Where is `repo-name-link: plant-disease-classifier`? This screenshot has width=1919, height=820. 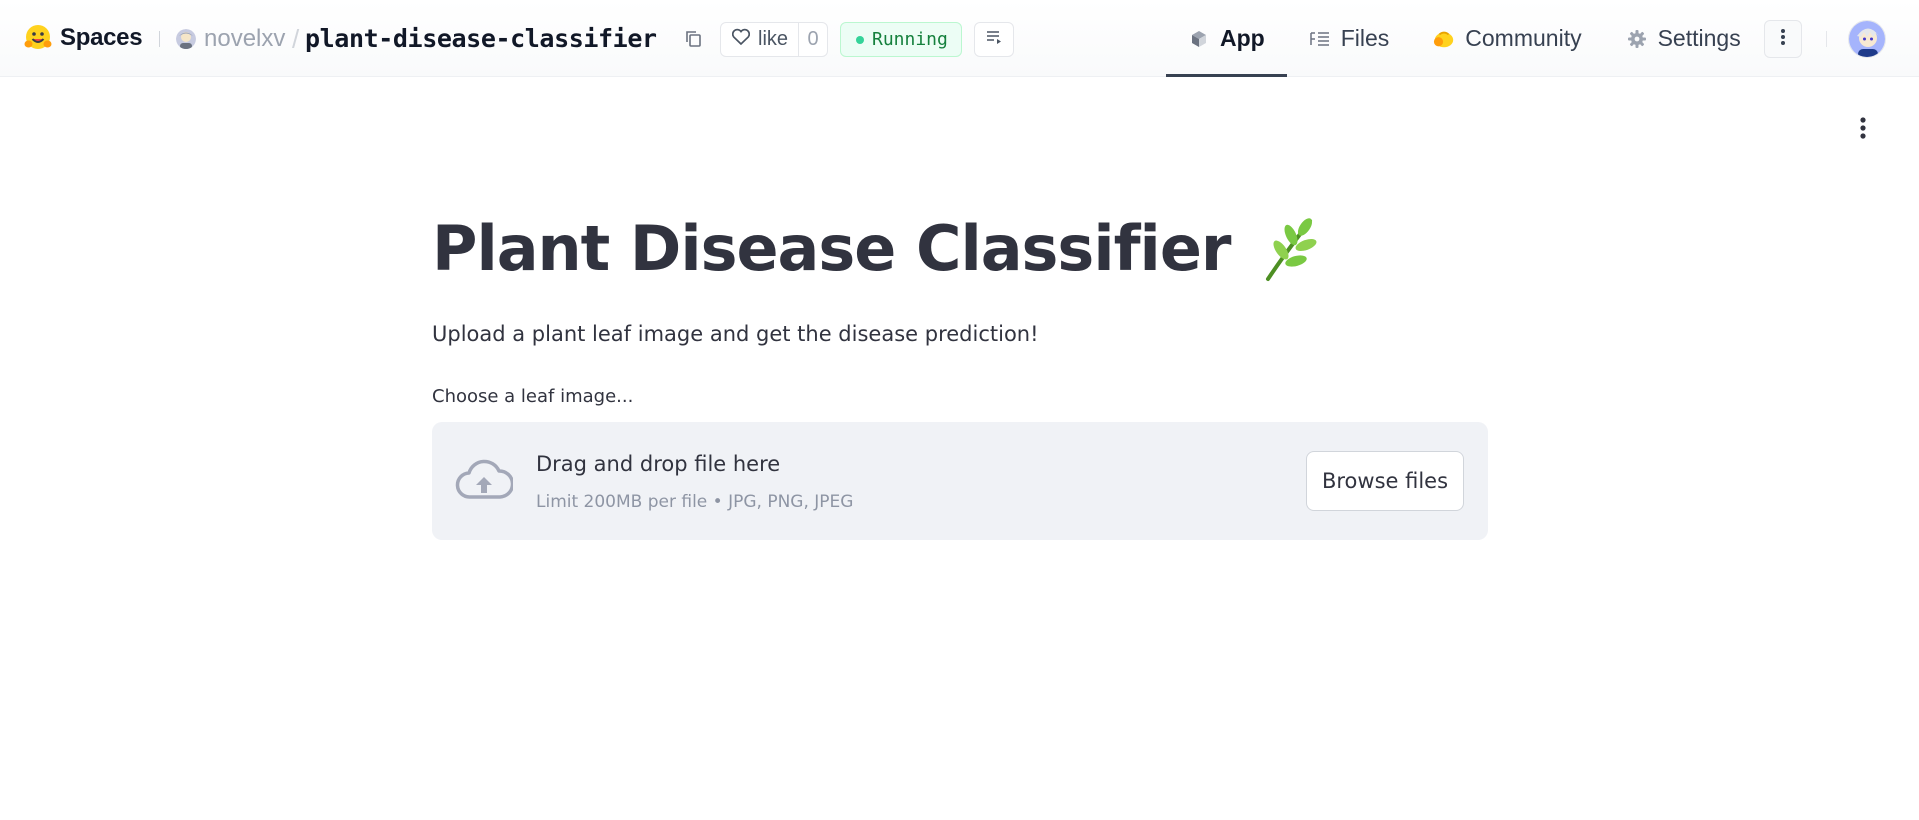 repo-name-link: plant-disease-classifier is located at coordinates (481, 38).